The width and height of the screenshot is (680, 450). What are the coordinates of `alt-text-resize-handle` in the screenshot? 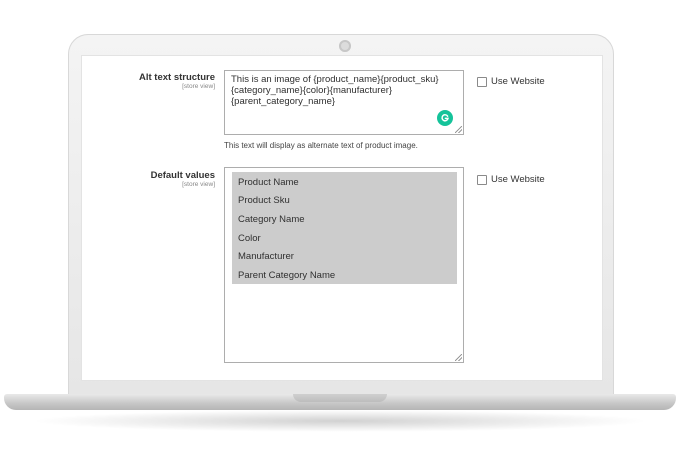 It's located at (458, 129).